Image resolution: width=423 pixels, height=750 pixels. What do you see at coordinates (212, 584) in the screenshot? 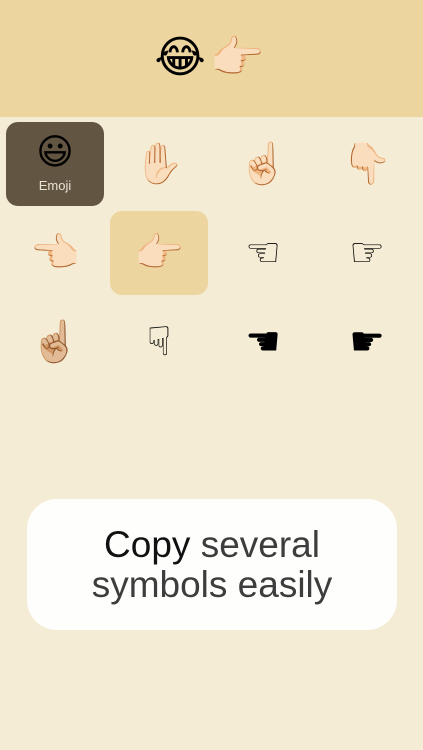
I see `caption-line-2: symbols easily` at bounding box center [212, 584].